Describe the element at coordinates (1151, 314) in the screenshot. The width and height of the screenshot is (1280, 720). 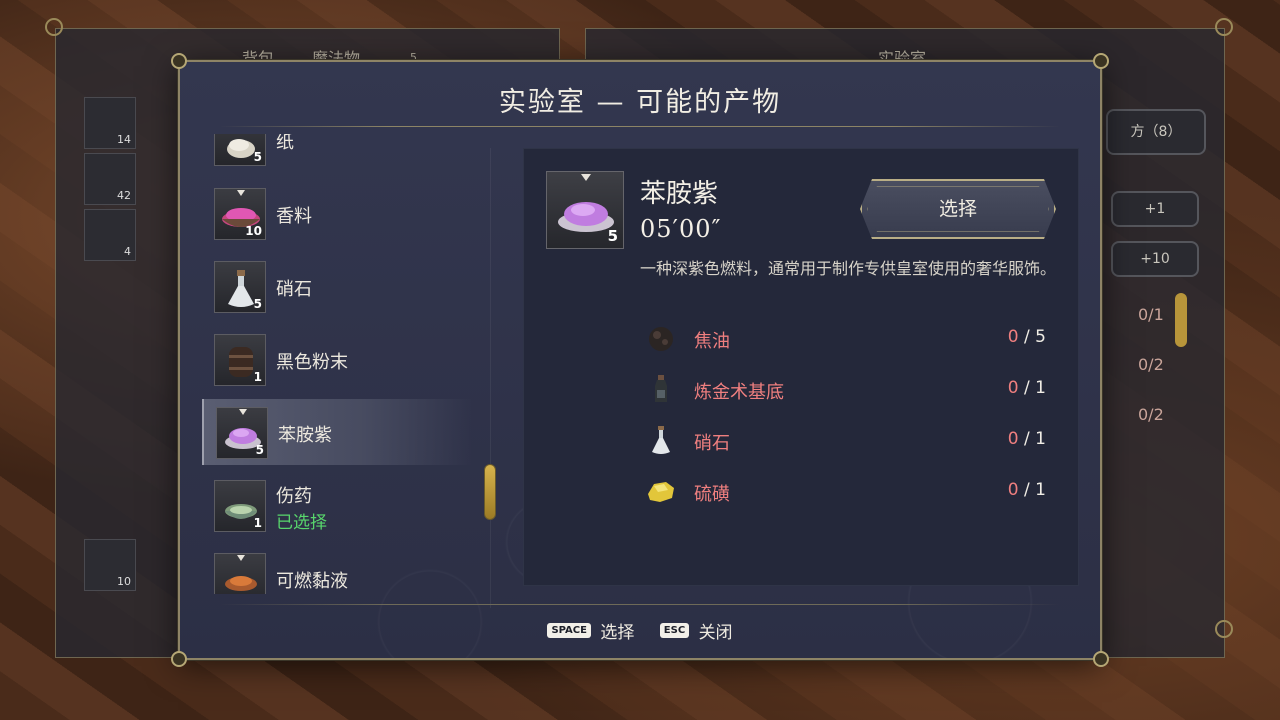
I see `bg-fraction: 0/1` at that location.